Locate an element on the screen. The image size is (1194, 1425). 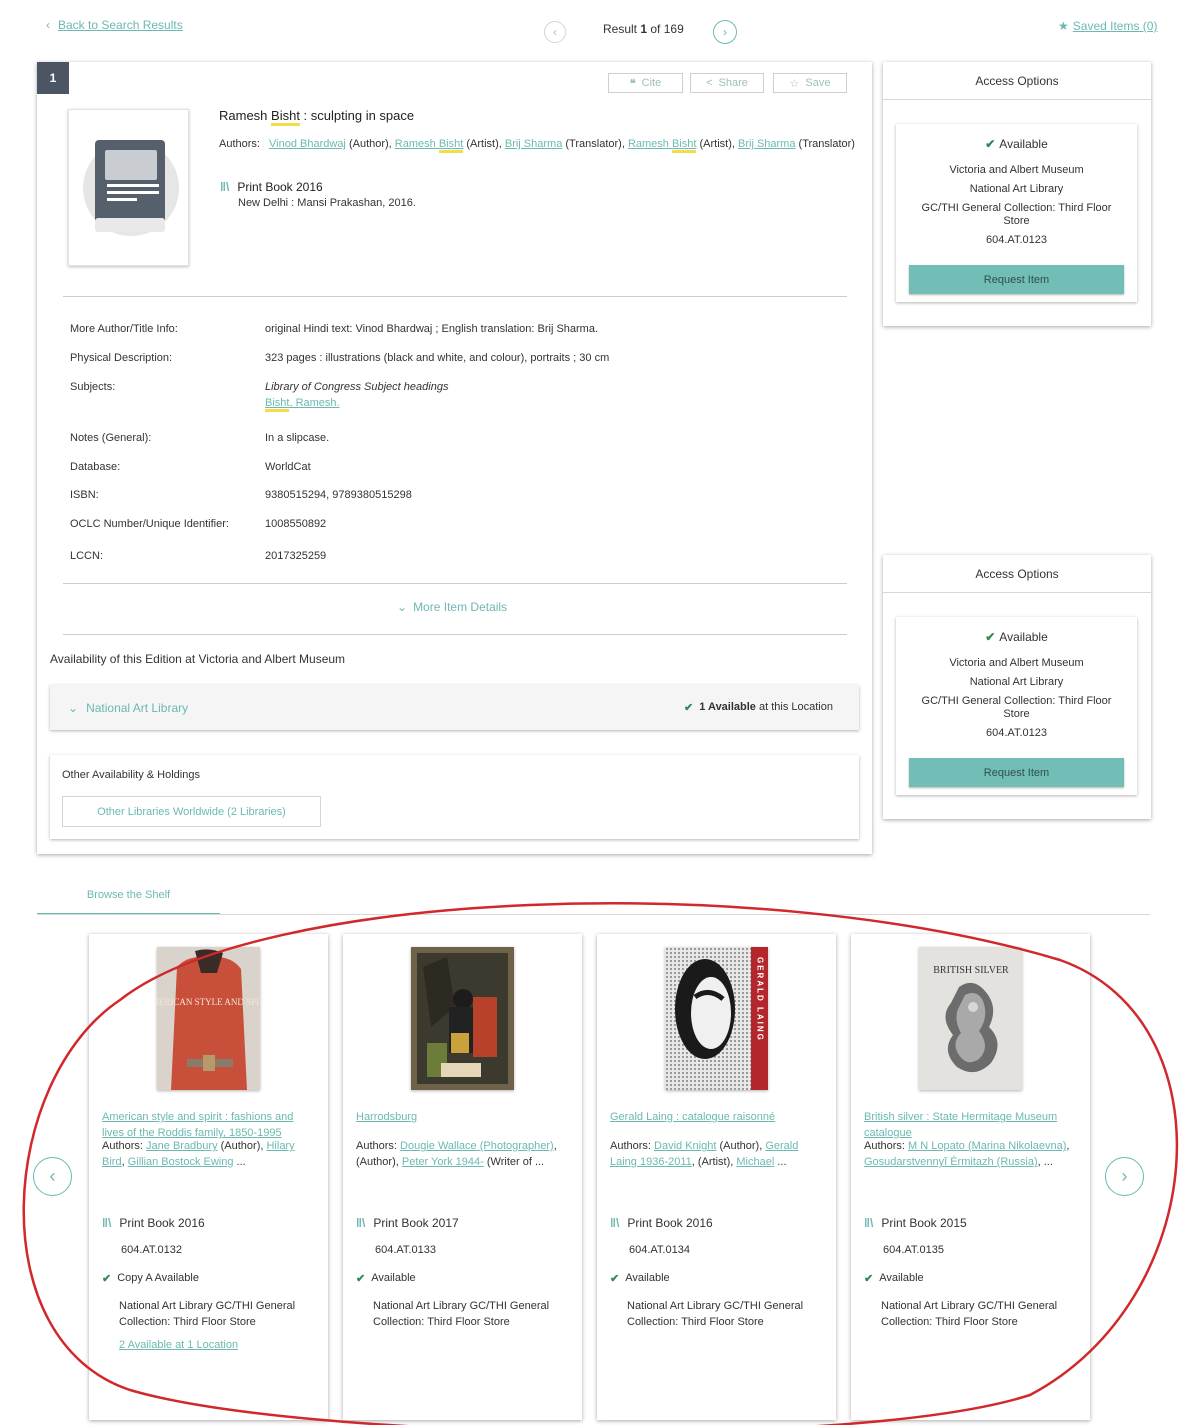
record-title: Ramesh Bisht : sculpting in space is located at coordinates (316, 117).